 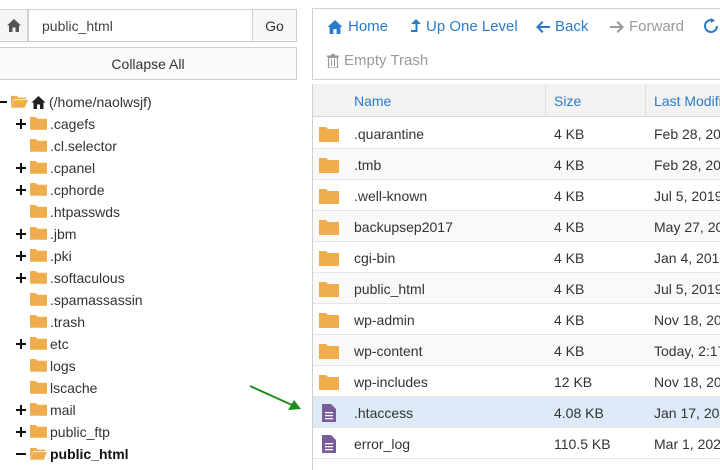 I want to click on cell-size: 12 KB, so click(x=573, y=381).